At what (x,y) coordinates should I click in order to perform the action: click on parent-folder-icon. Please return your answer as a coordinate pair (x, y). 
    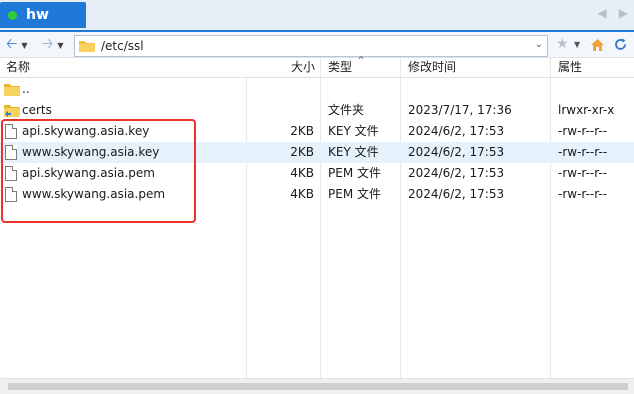
    Looking at the image, I should click on (12, 90).